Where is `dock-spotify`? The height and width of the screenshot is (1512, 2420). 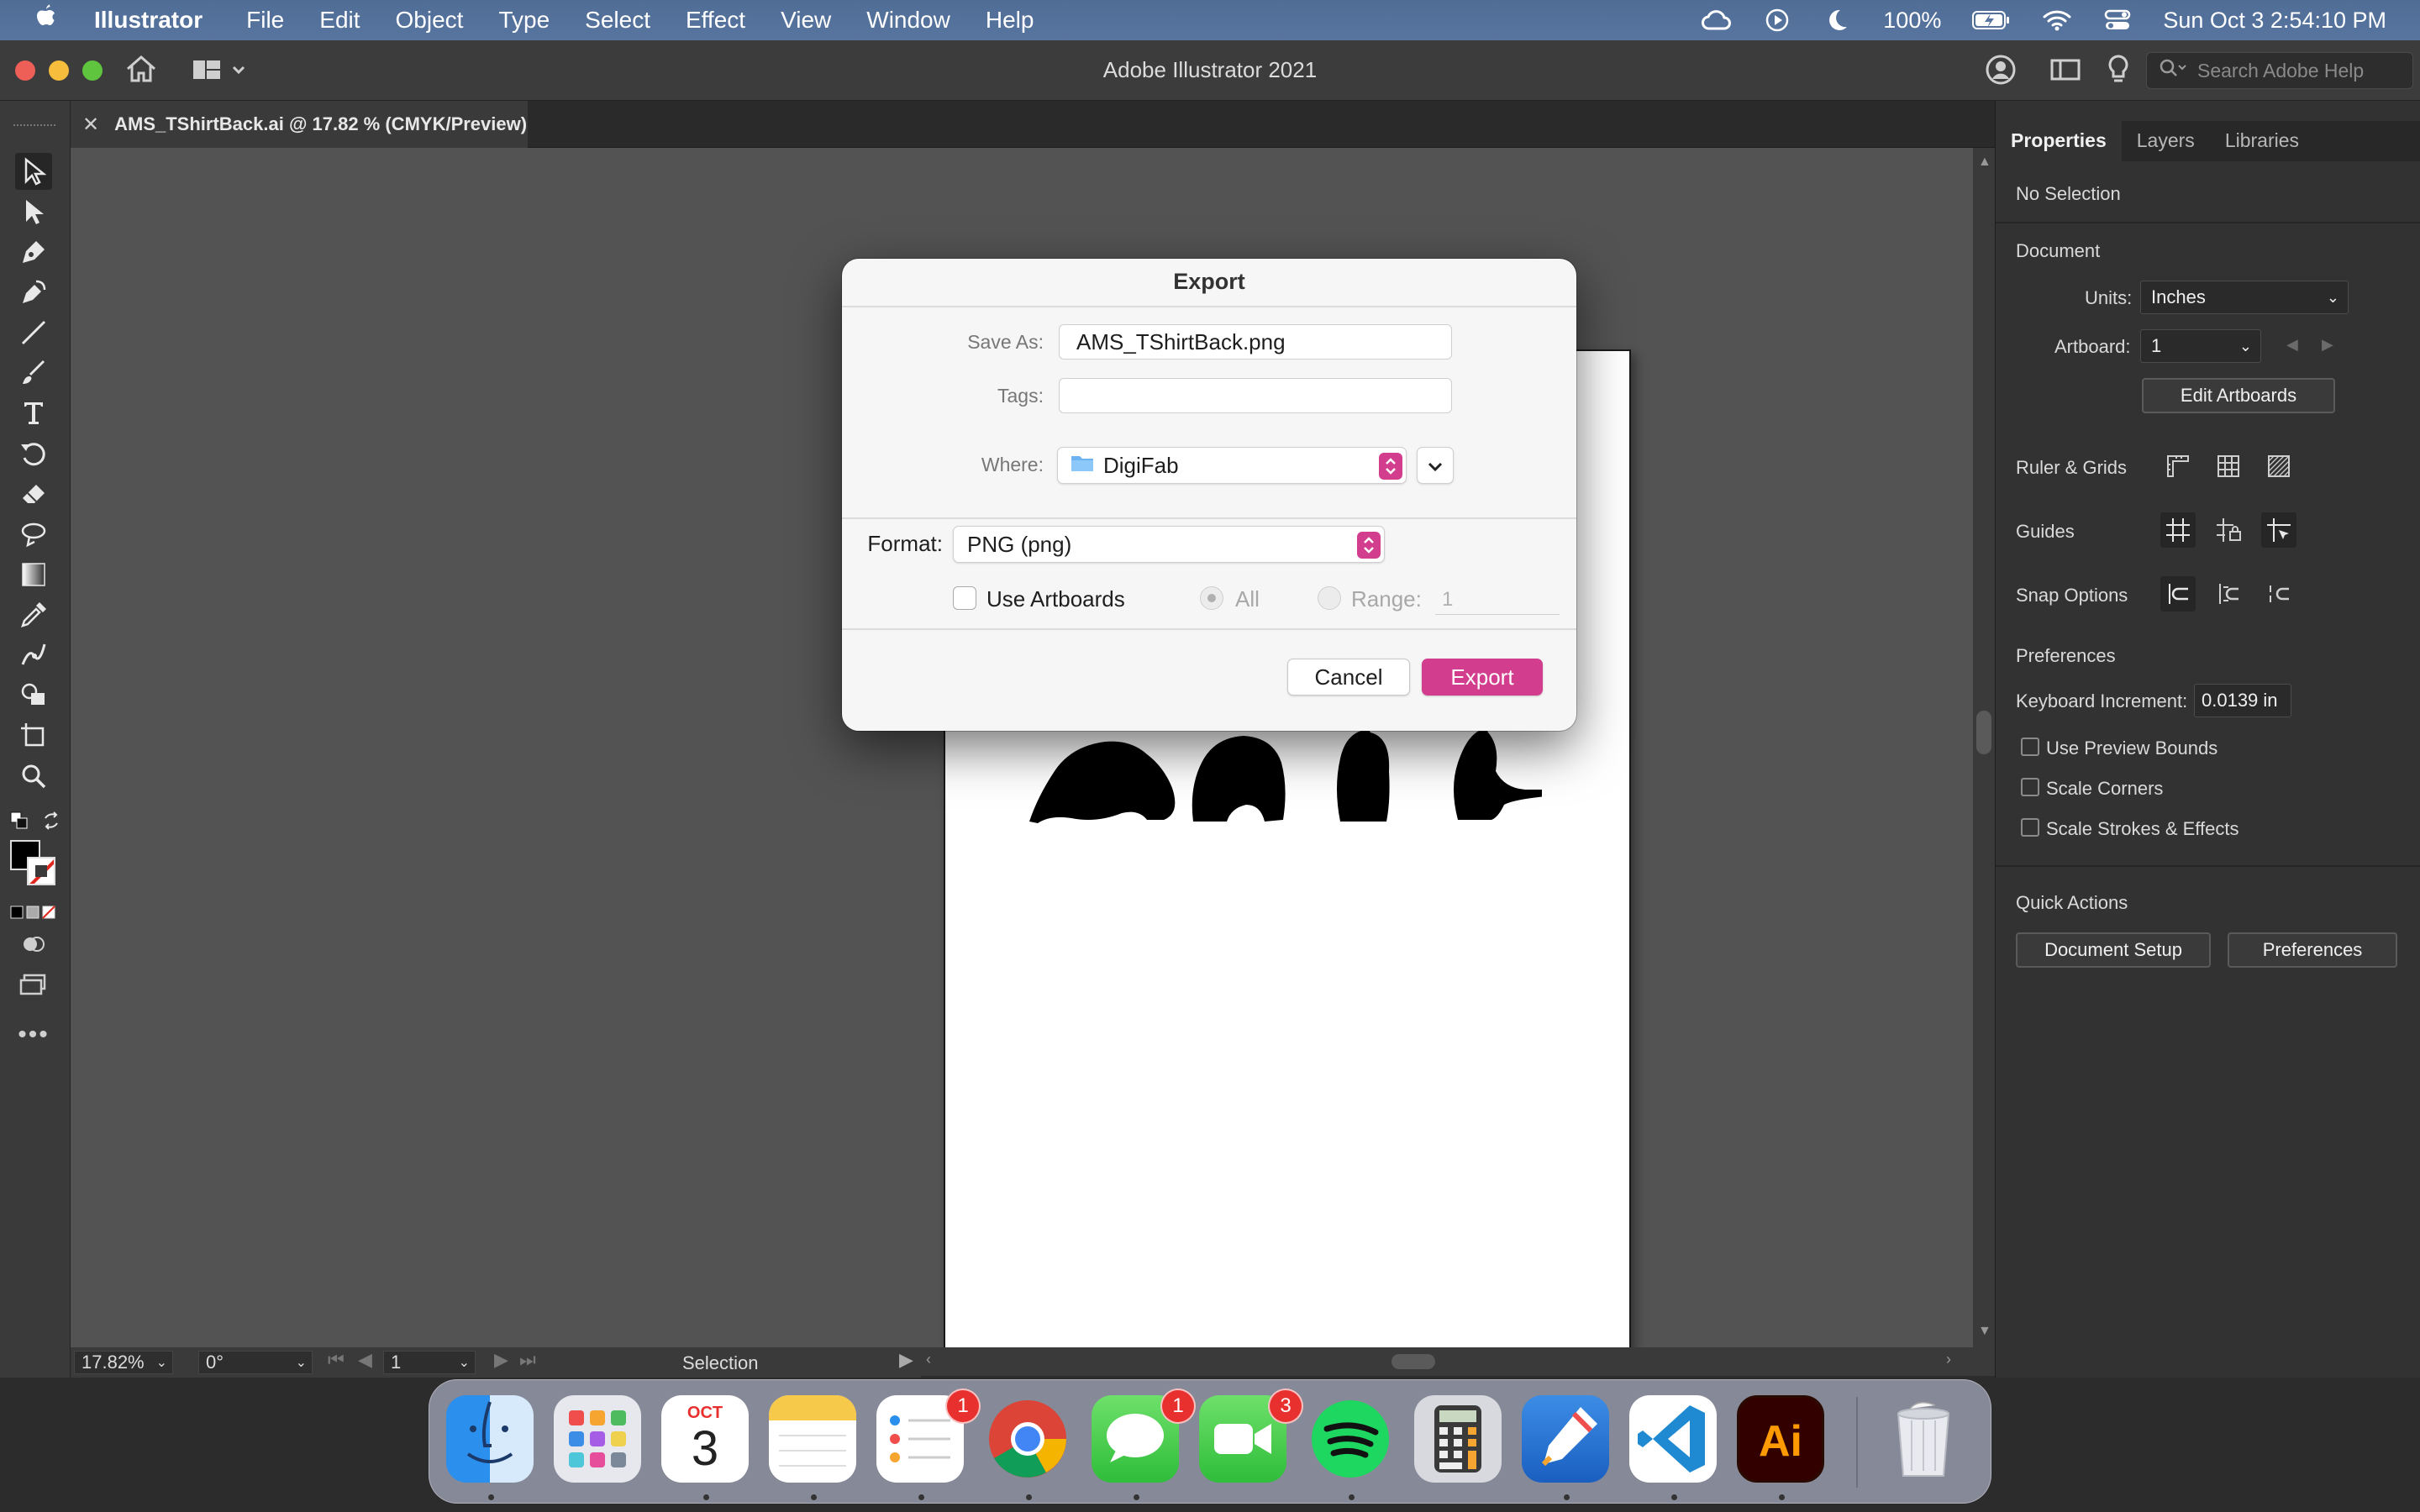 dock-spotify is located at coordinates (1350, 1439).